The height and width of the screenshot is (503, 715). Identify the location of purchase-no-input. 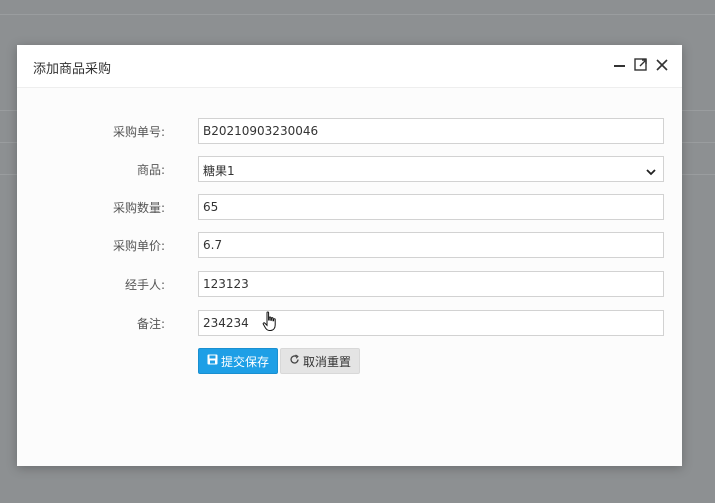
(426, 131).